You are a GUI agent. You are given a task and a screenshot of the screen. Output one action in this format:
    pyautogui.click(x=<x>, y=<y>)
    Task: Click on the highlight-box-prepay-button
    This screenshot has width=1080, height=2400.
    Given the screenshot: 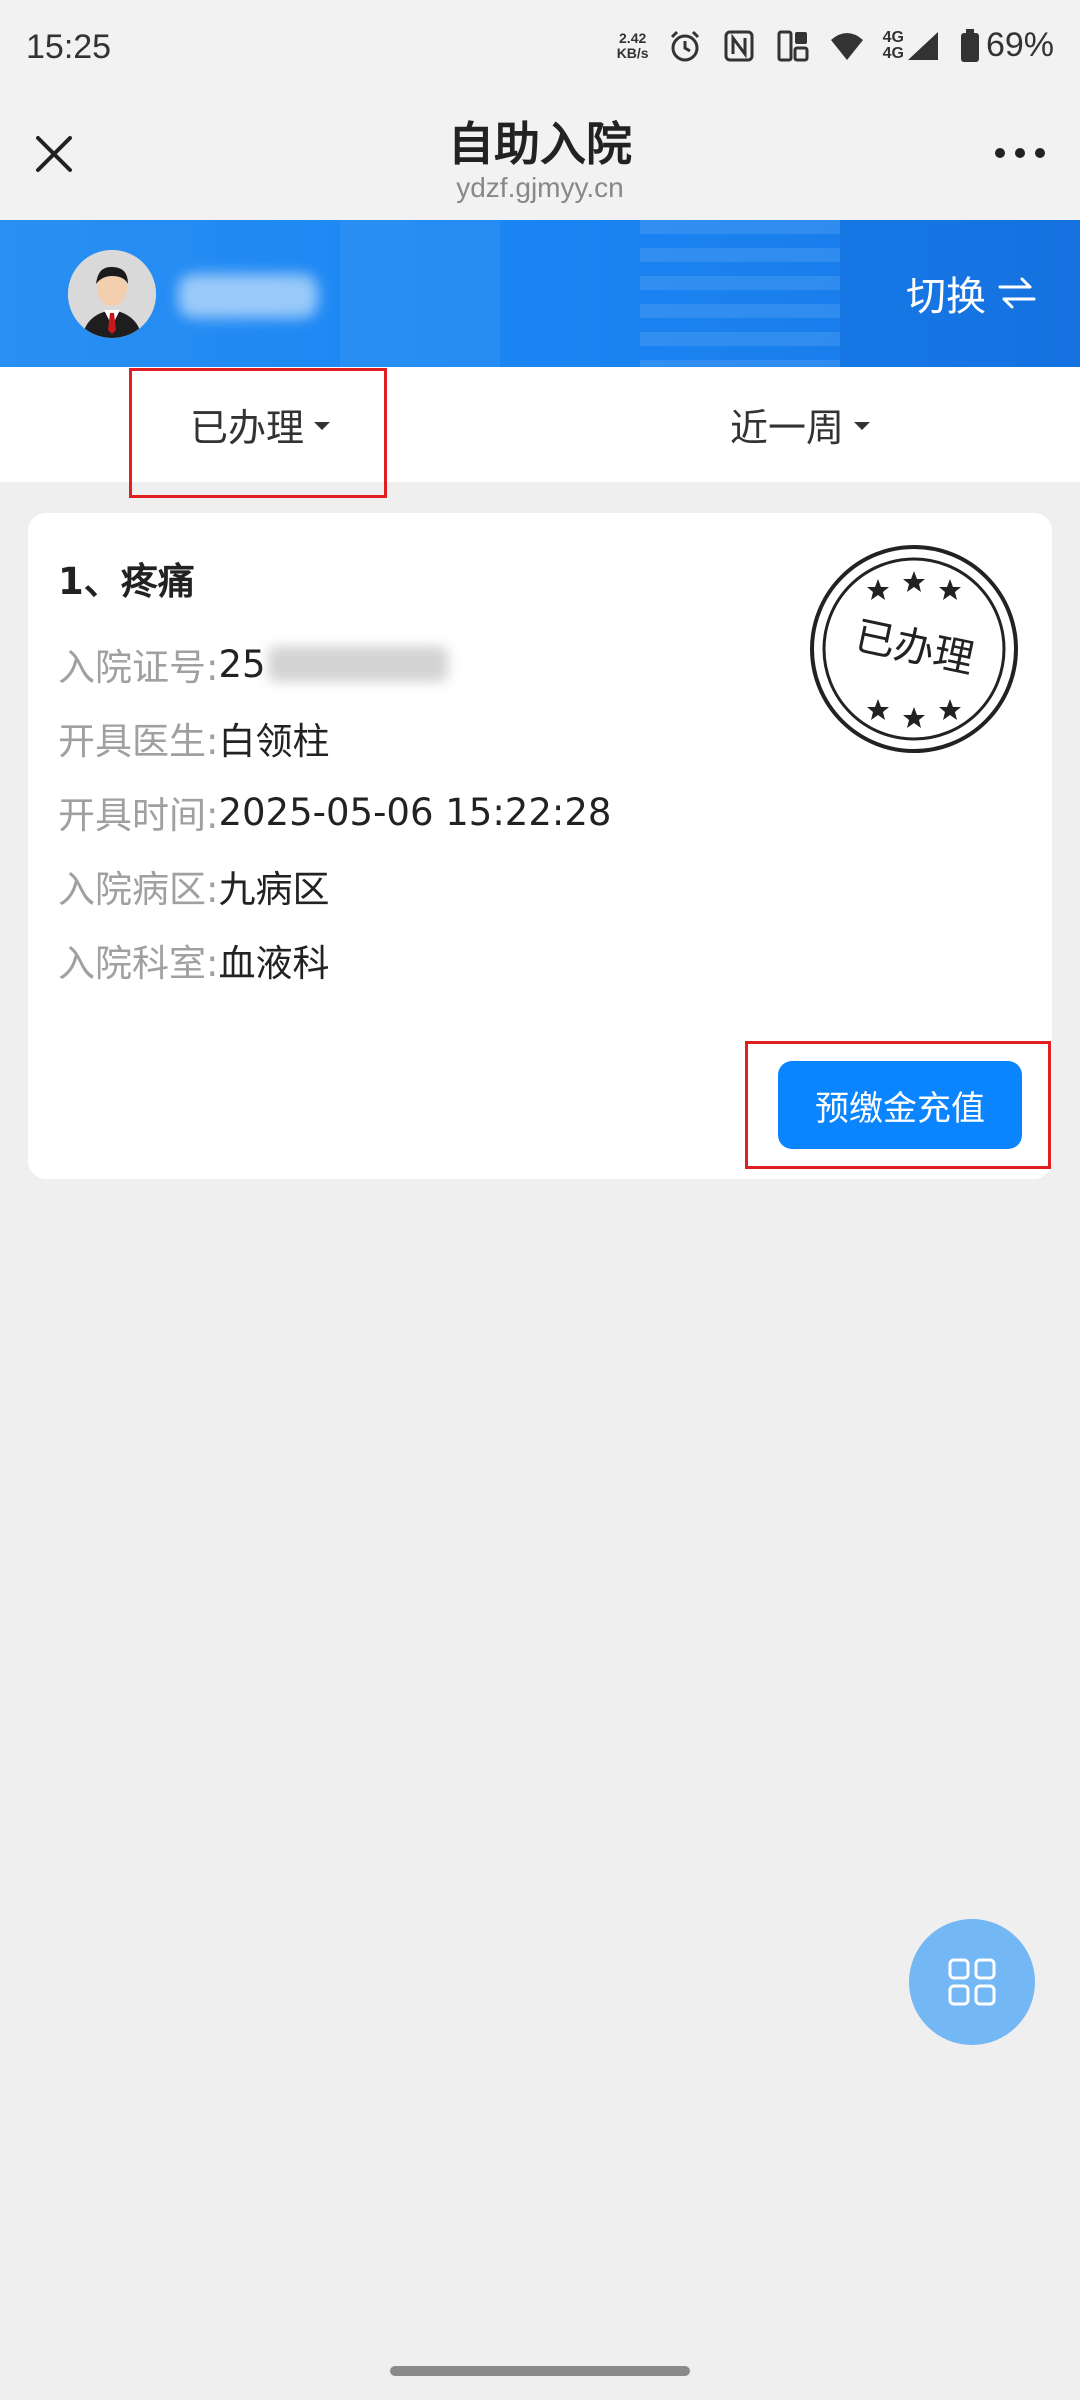 What is the action you would take?
    pyautogui.click(x=898, y=1105)
    